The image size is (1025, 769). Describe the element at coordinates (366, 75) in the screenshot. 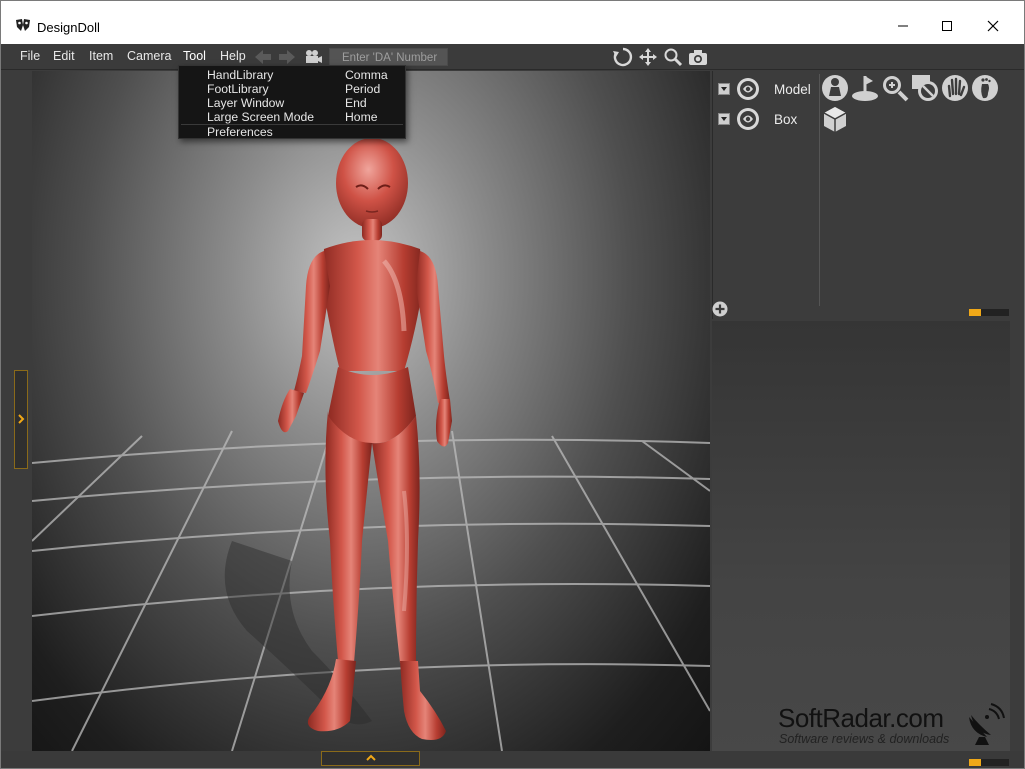

I see `menu-option-shortcut: Comma` at that location.